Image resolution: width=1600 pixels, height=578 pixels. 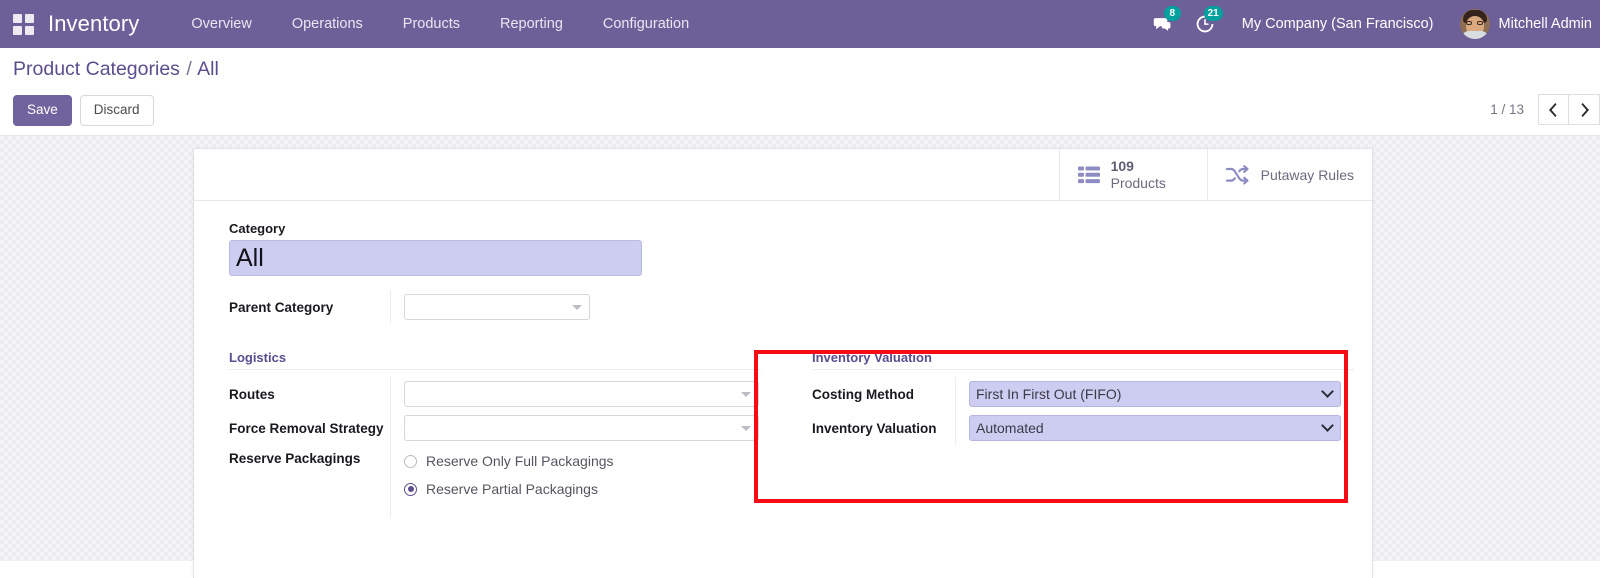 What do you see at coordinates (1088, 175) in the screenshot?
I see `list-view-icon` at bounding box center [1088, 175].